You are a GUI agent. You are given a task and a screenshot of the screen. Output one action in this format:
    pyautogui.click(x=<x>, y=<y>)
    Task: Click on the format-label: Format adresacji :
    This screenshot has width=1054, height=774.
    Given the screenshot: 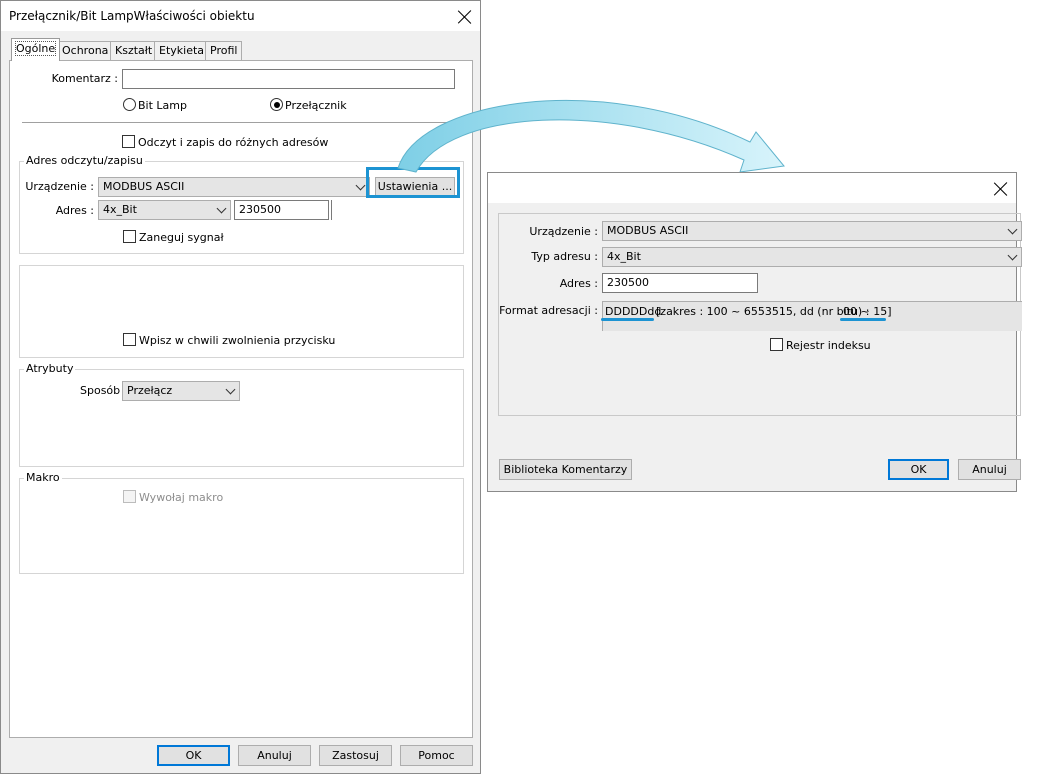 What is the action you would take?
    pyautogui.click(x=548, y=310)
    